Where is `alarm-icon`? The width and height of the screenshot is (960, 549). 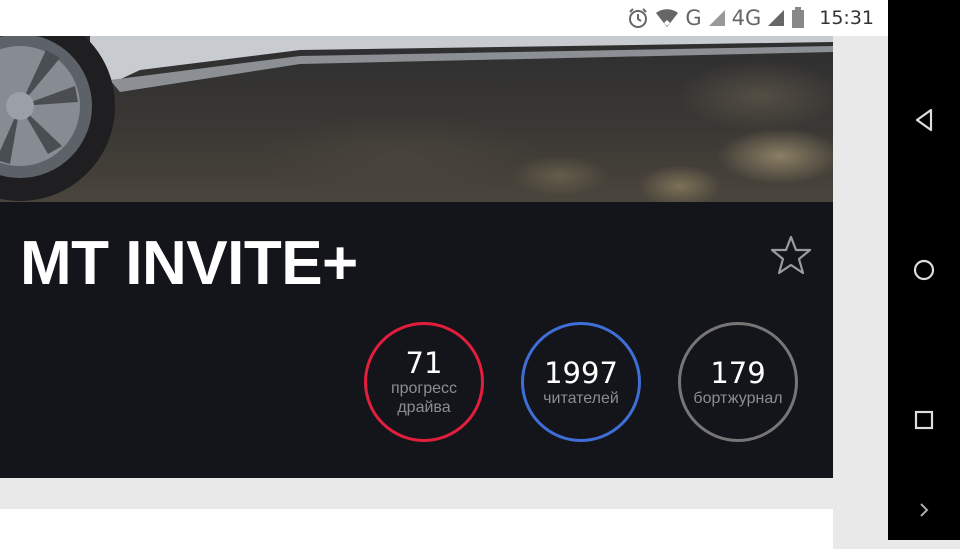
alarm-icon is located at coordinates (638, 18).